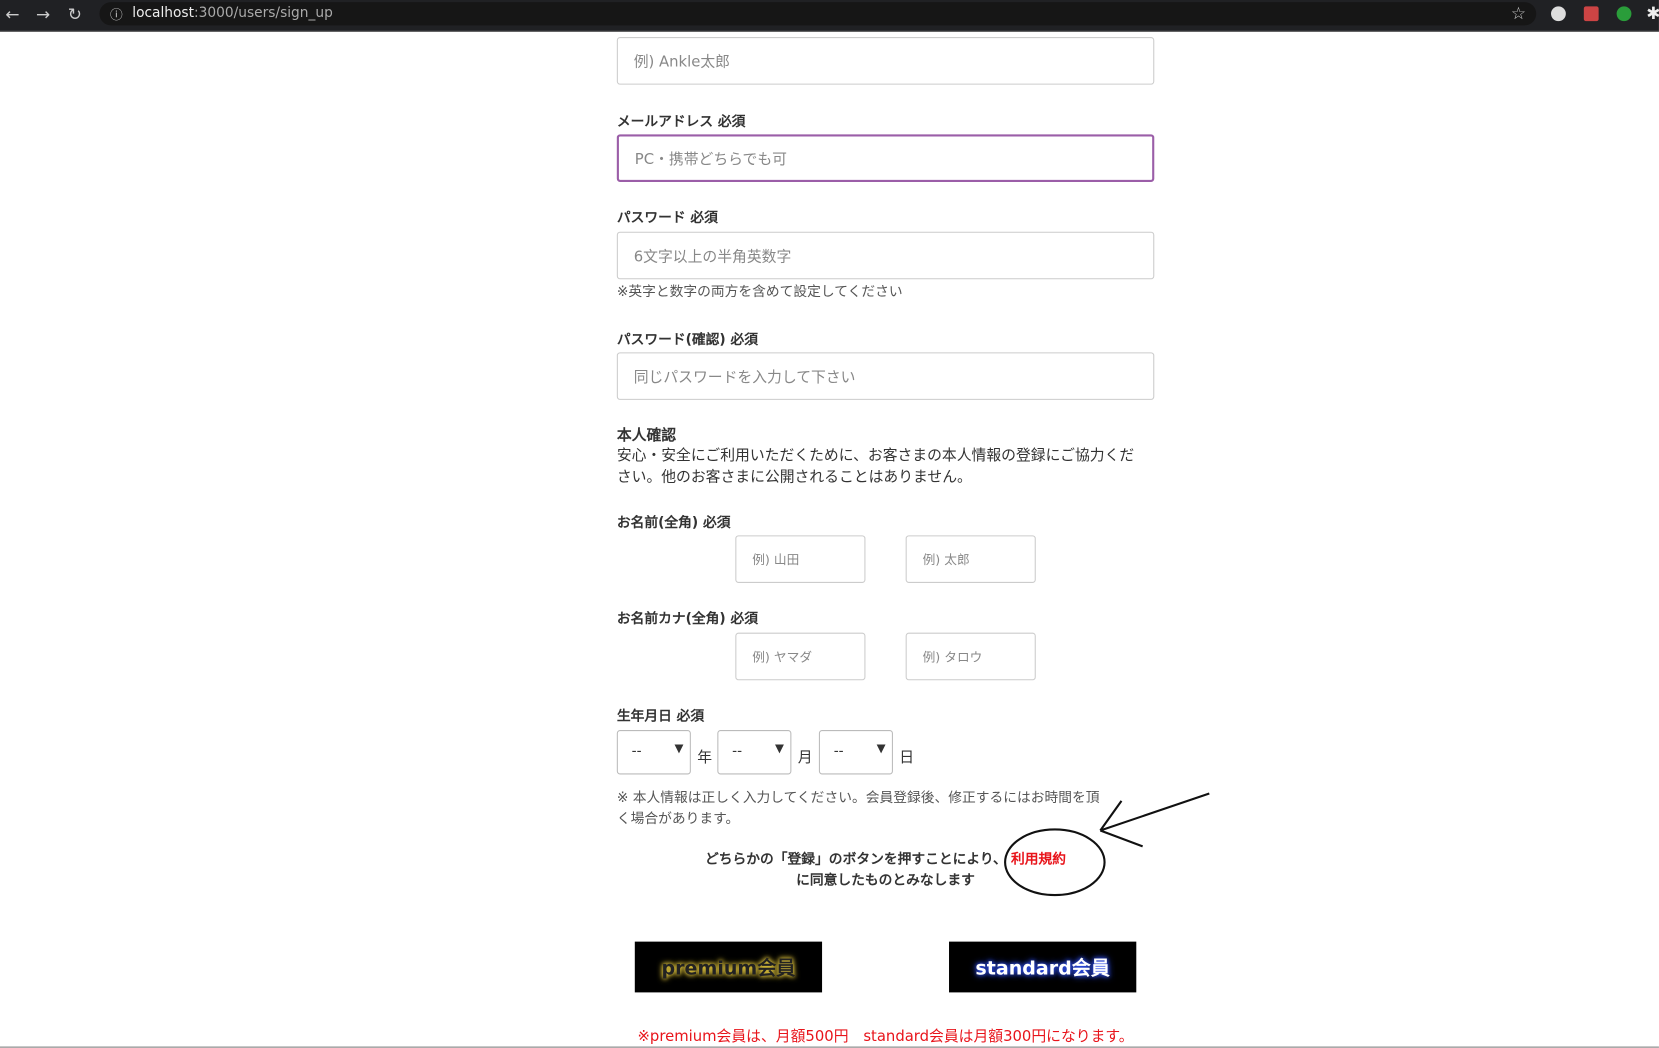 The width and height of the screenshot is (1659, 1048). I want to click on annotation-circle-arrow, so click(1107, 844).